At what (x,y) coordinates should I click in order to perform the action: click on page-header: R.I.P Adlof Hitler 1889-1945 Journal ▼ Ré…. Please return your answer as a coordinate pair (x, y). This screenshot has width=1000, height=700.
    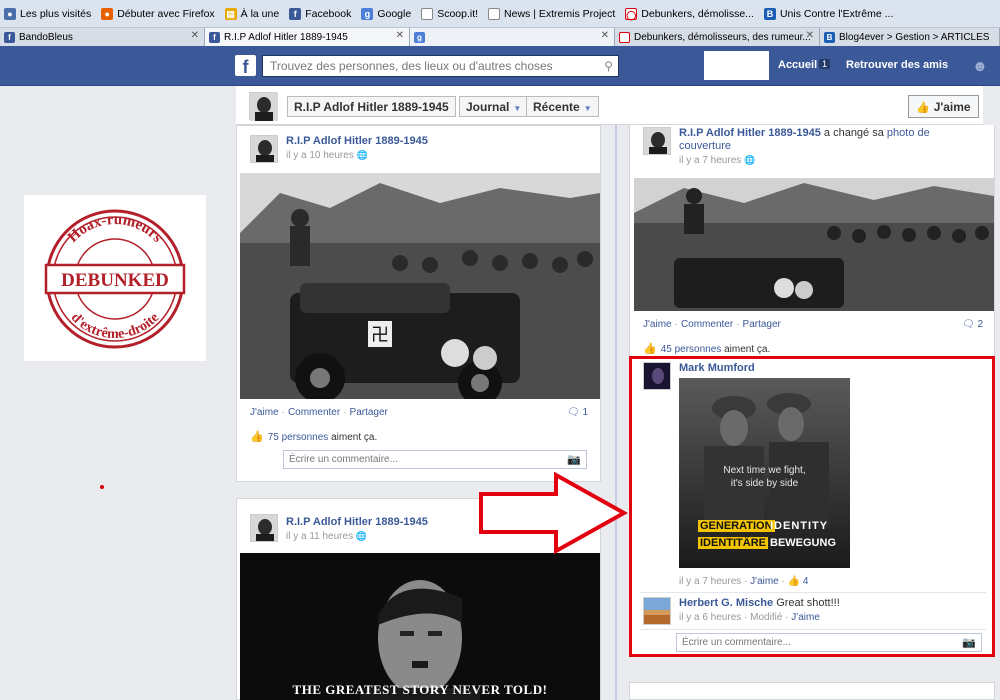
    Looking at the image, I should click on (609, 105).